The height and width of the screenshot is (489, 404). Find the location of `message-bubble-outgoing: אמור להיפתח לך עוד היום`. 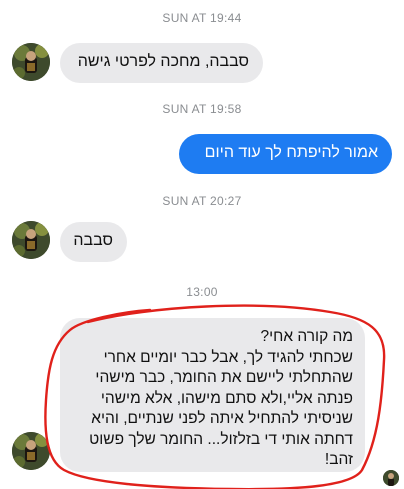

message-bubble-outgoing: אמור להיפתח לך עוד היום is located at coordinates (285, 154).